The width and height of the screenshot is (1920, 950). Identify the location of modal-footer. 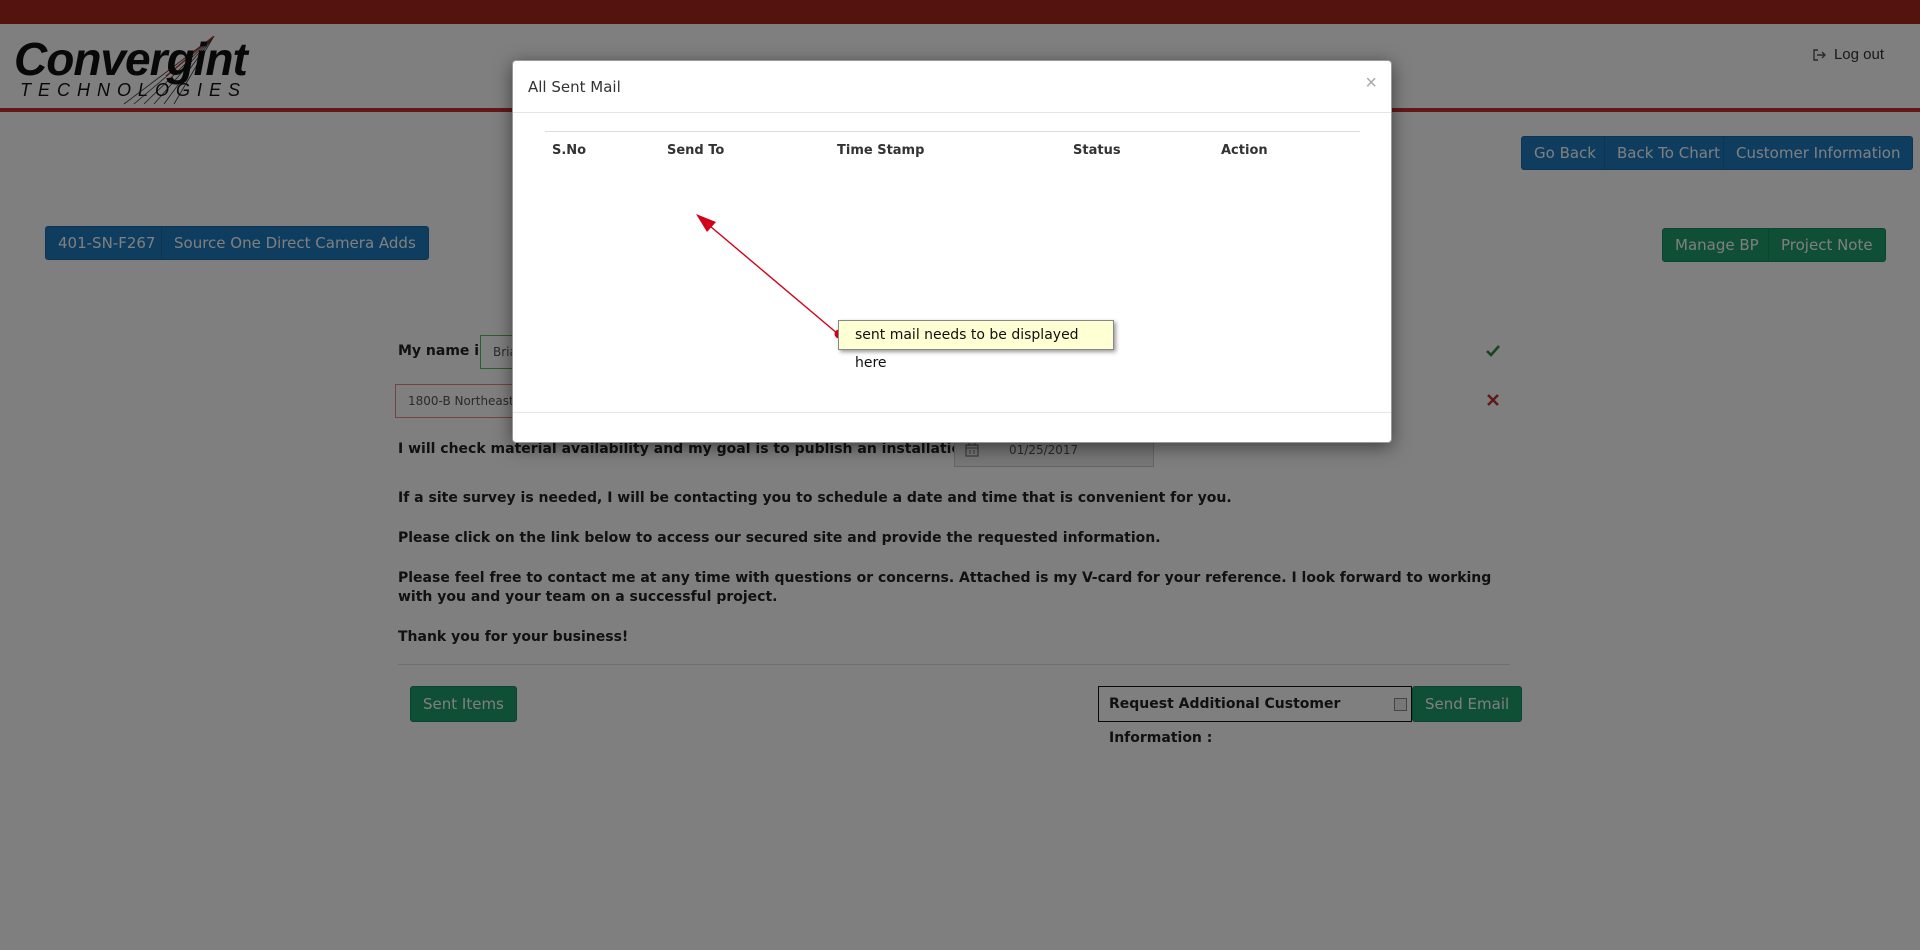
(952, 412).